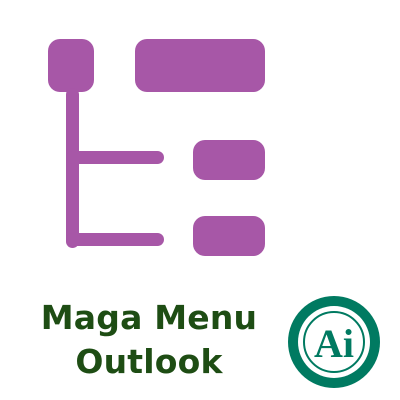  Describe the element at coordinates (229, 236) in the screenshot. I see `menu-block-bottom` at that location.